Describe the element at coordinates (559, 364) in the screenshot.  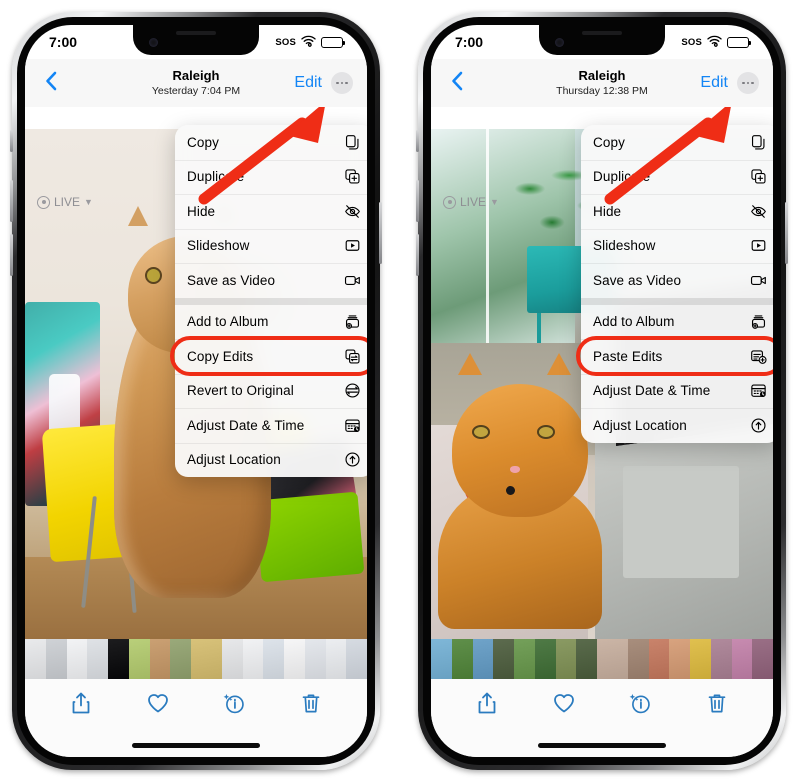
I see `photo-detail` at that location.